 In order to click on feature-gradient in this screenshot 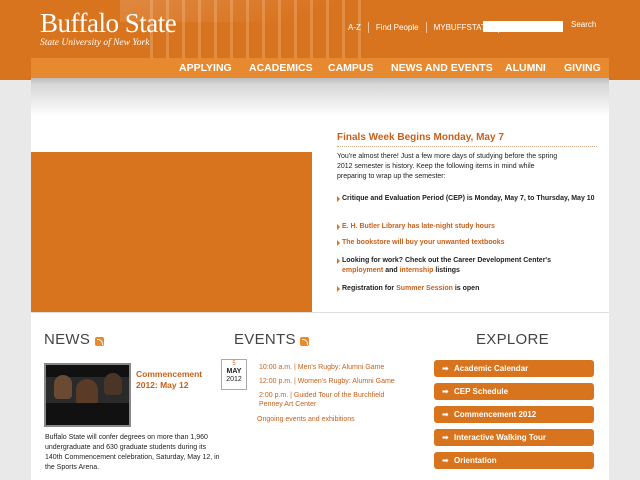, I will do `click(320, 101)`.